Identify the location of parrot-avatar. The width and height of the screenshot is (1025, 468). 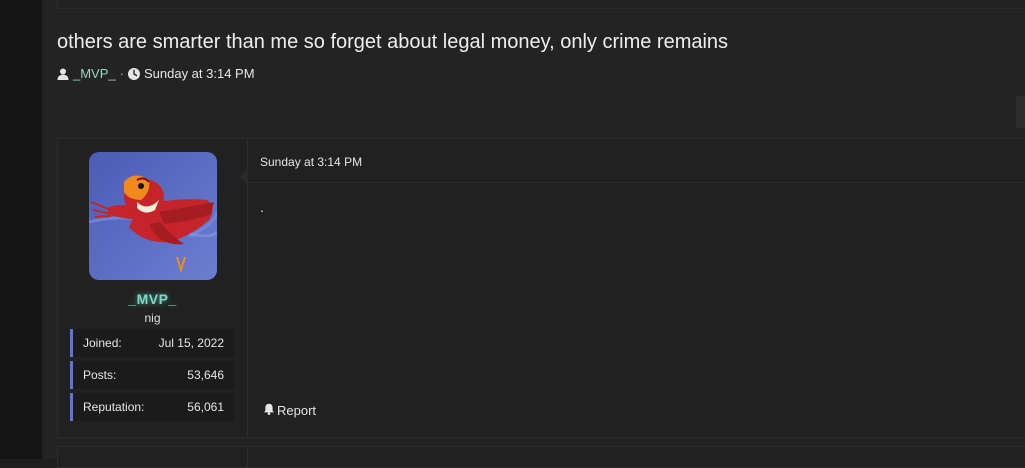
(153, 216).